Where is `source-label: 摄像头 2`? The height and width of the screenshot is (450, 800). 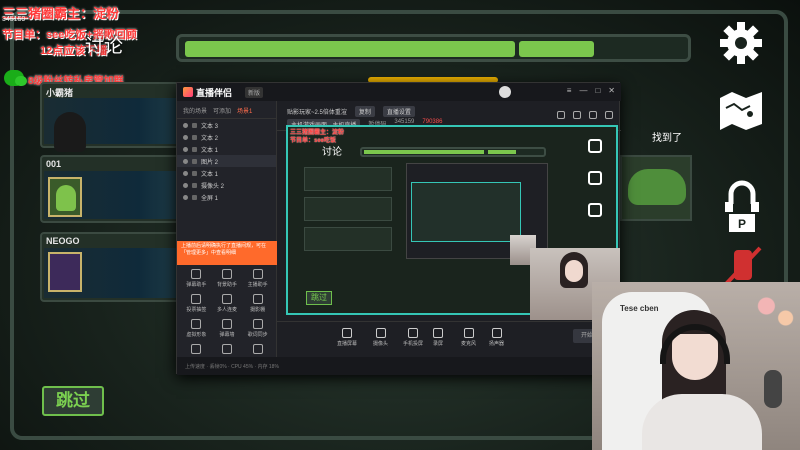 source-label: 摄像头 2 is located at coordinates (213, 186).